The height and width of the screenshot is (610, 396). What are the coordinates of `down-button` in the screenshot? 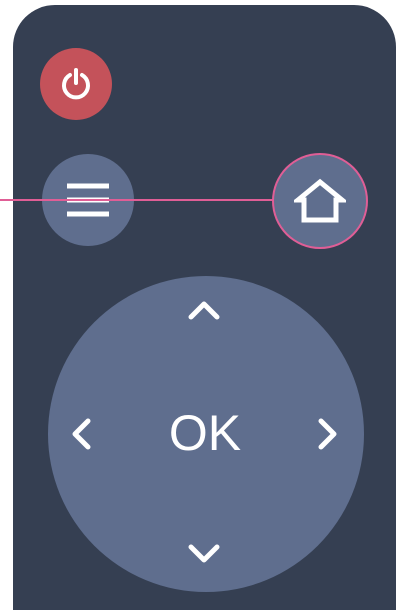 It's located at (204, 554).